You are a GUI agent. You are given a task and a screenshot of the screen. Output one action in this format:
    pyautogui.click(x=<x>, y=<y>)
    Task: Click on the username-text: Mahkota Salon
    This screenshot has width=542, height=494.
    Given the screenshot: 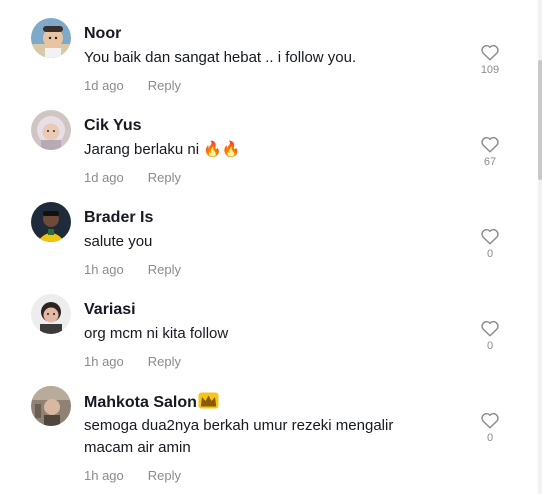 What is the action you would take?
    pyautogui.click(x=140, y=402)
    